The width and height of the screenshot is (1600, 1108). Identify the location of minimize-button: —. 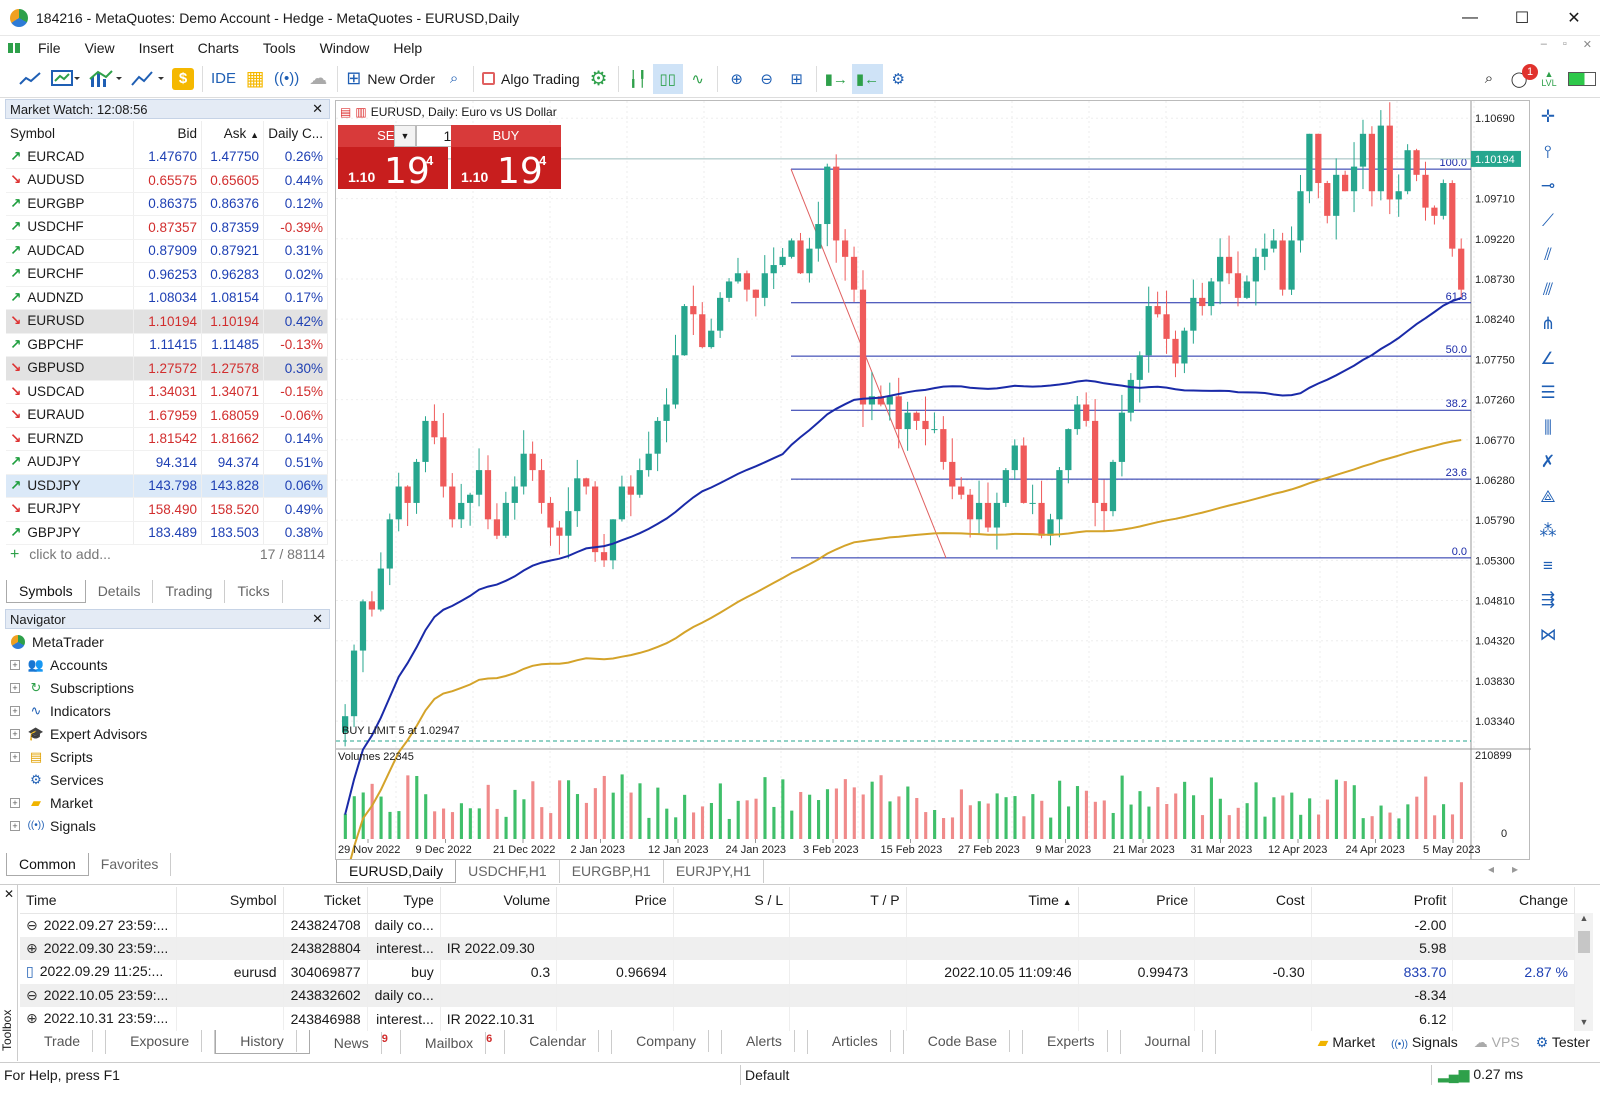
(1470, 18).